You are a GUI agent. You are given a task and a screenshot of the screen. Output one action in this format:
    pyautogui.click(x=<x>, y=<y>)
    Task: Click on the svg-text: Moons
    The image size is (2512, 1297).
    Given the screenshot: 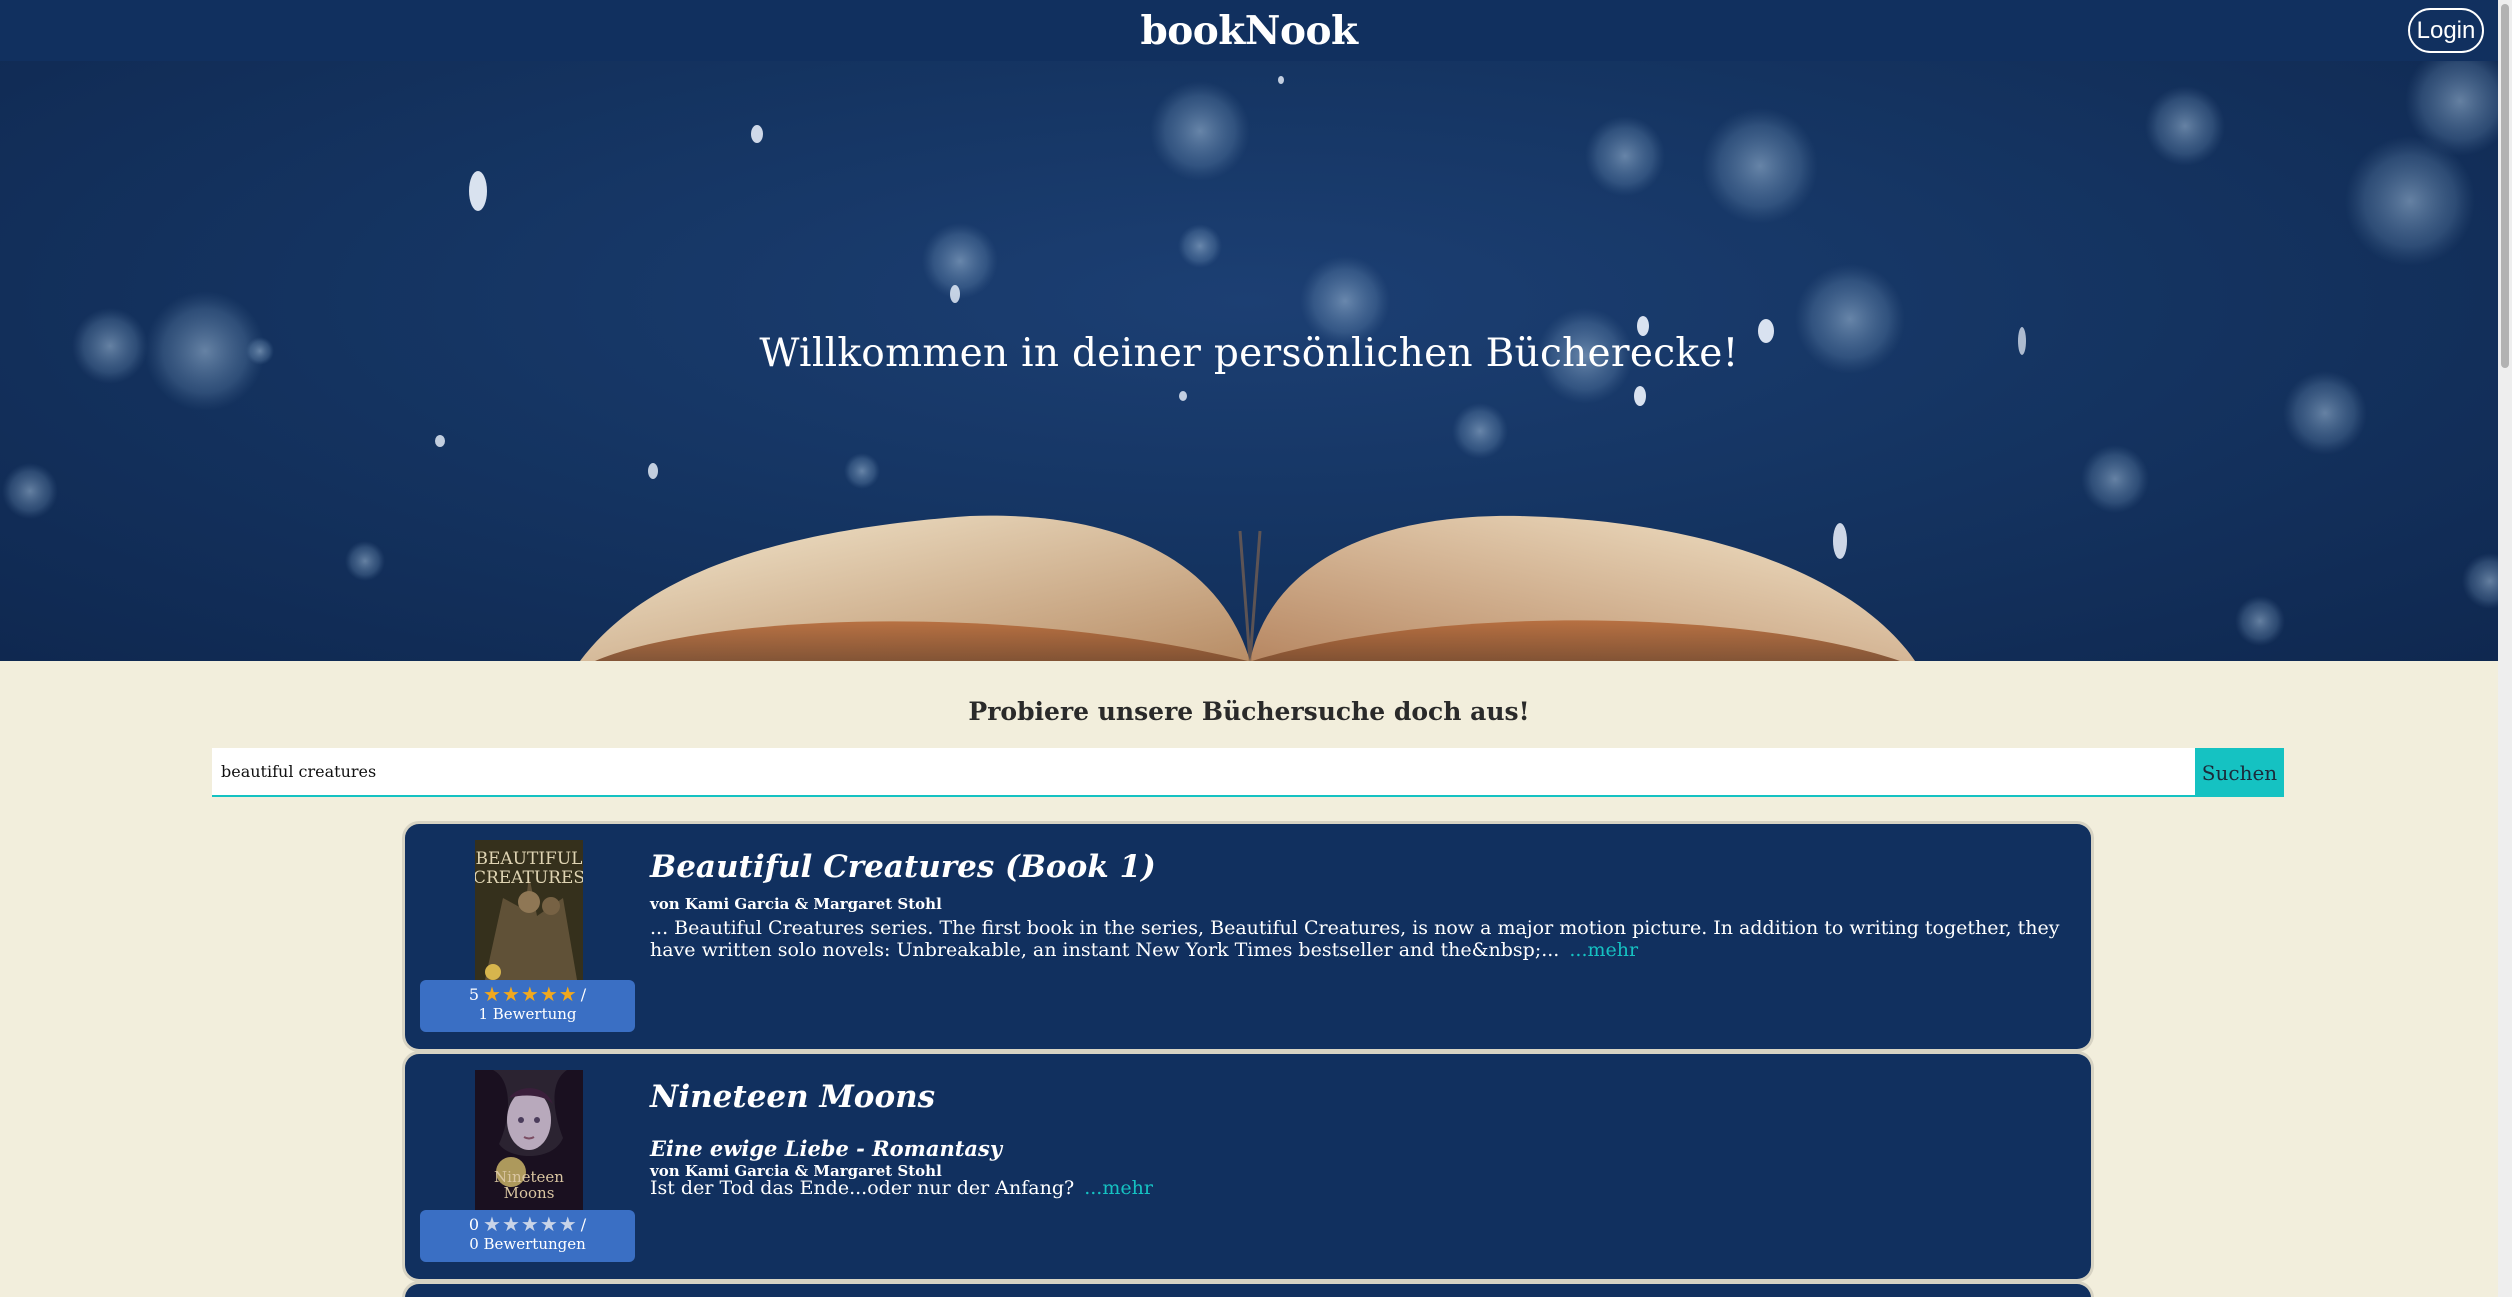 What is the action you would take?
    pyautogui.click(x=529, y=1193)
    